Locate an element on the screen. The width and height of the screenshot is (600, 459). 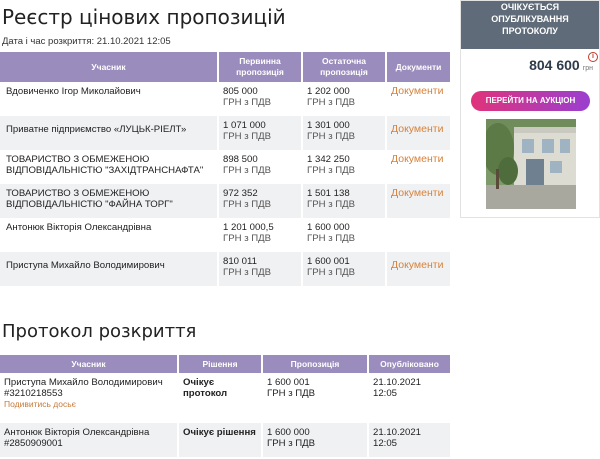
offer-cell: 1 600 000 ГРН з ПДВ is located at coordinates (315, 440).